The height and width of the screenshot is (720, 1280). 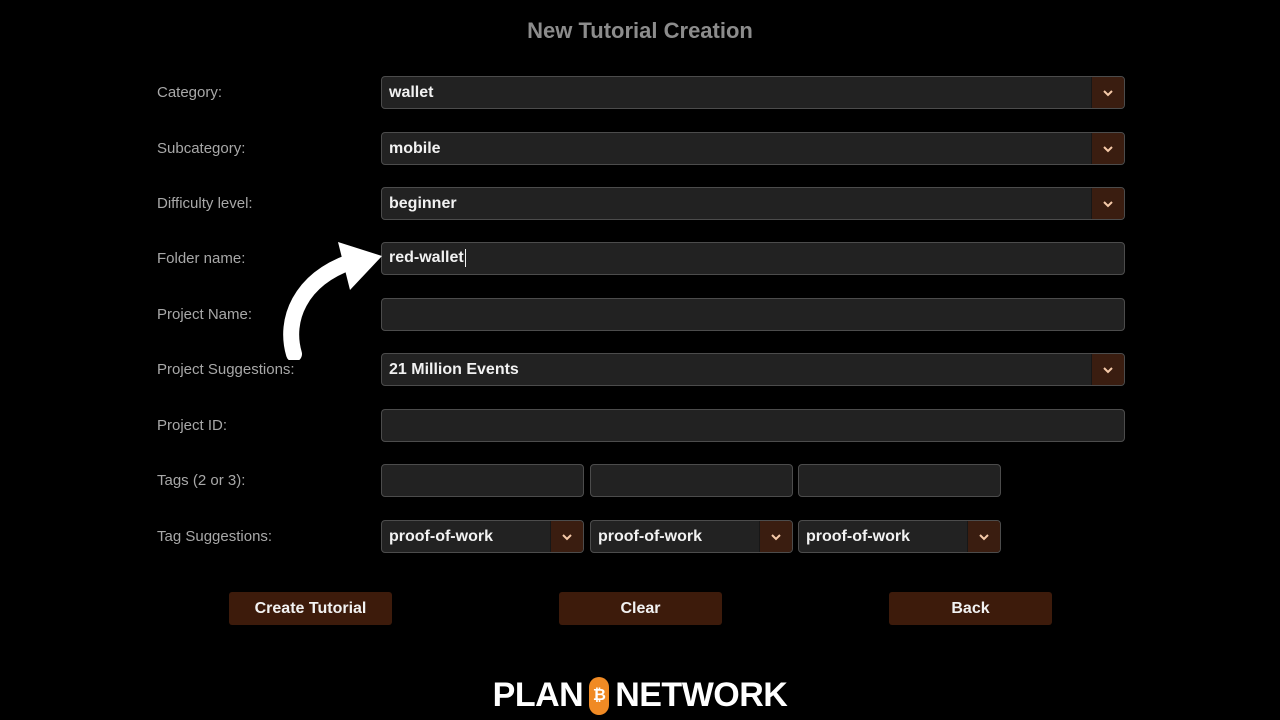 I want to click on logo-text-right: NETWORK, so click(x=701, y=695).